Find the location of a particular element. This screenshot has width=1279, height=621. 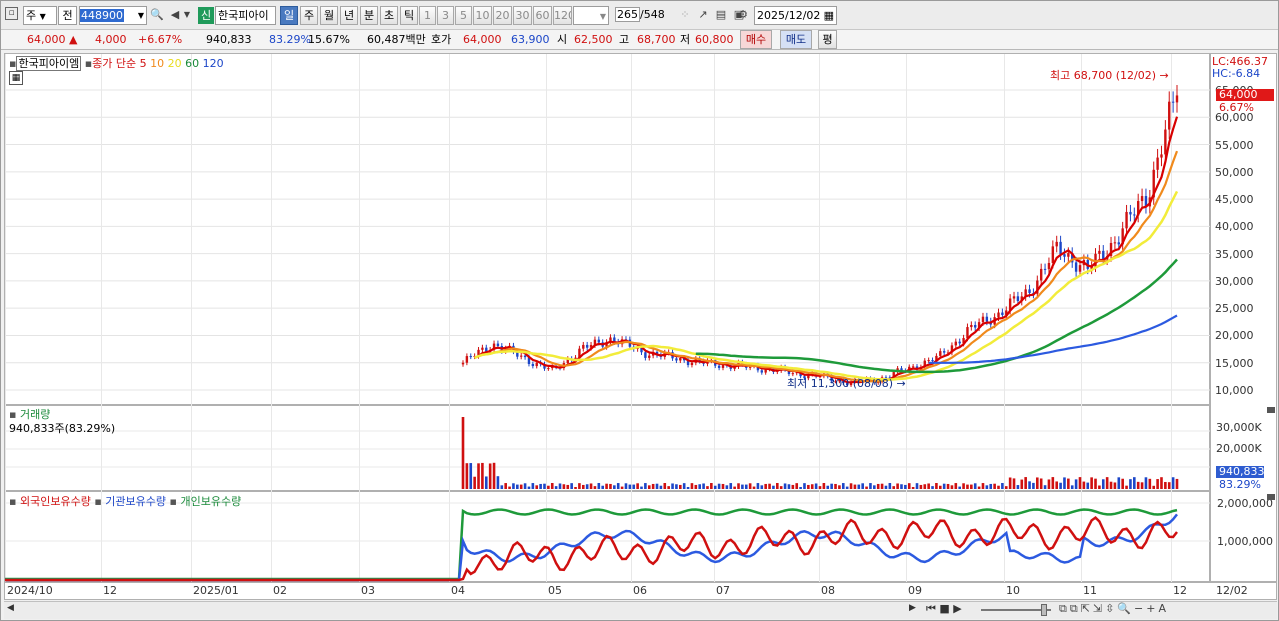

play-controls: ⏮ ■ ▶ is located at coordinates (944, 609).